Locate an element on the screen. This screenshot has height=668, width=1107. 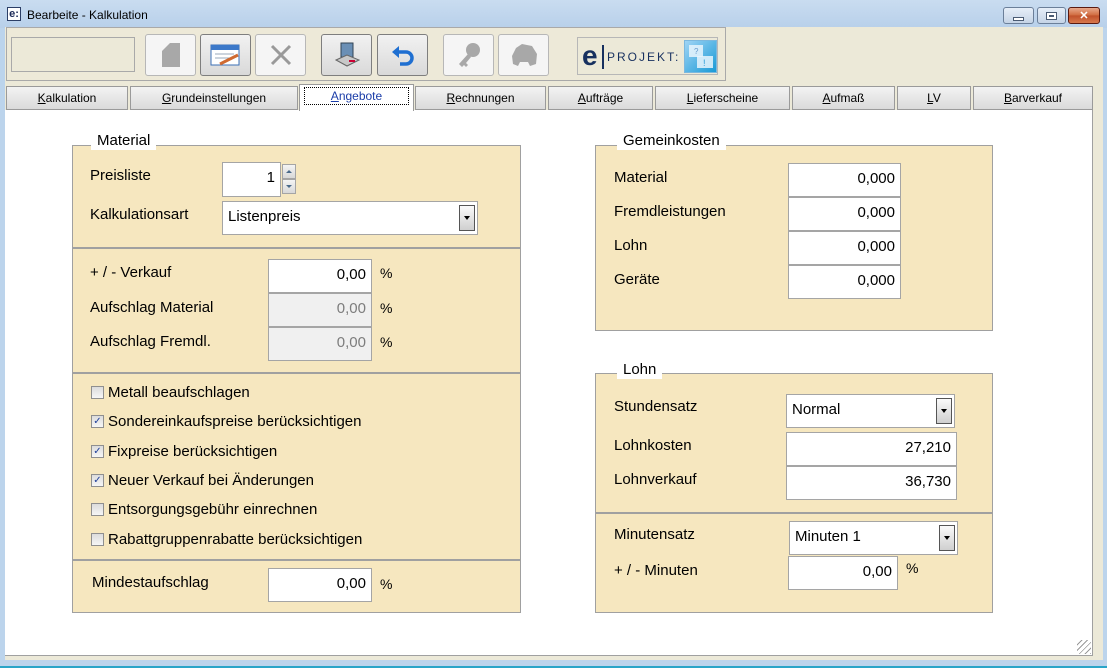
tab-kalkulation: Kalkulation is located at coordinates (67, 98).